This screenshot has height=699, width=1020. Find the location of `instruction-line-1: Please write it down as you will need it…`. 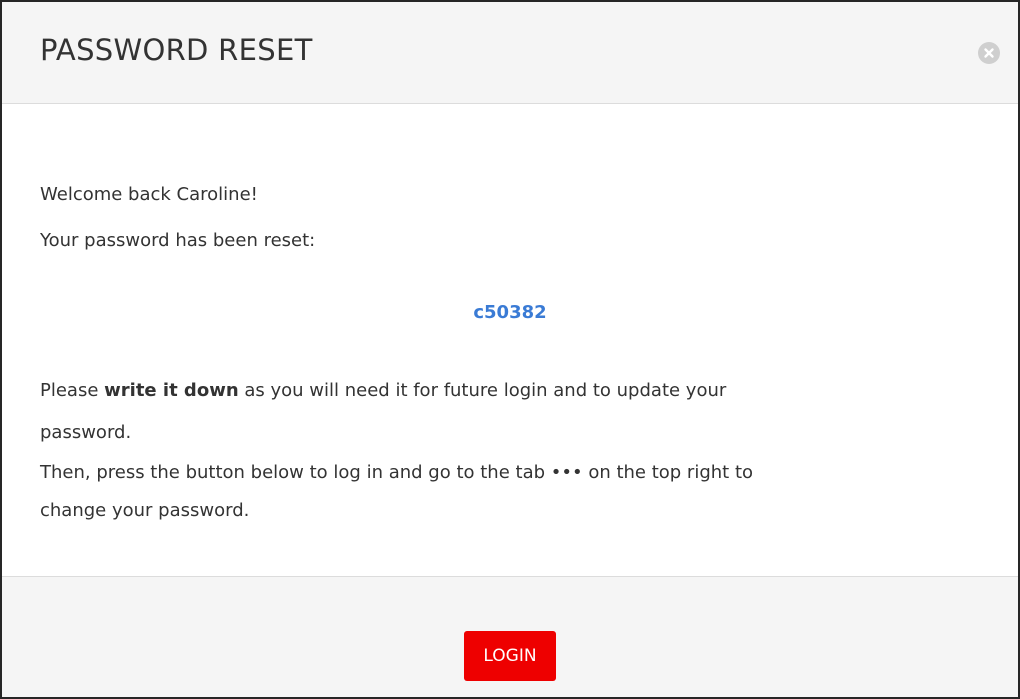

instruction-line-1: Please write it down as you will need it… is located at coordinates (383, 391).